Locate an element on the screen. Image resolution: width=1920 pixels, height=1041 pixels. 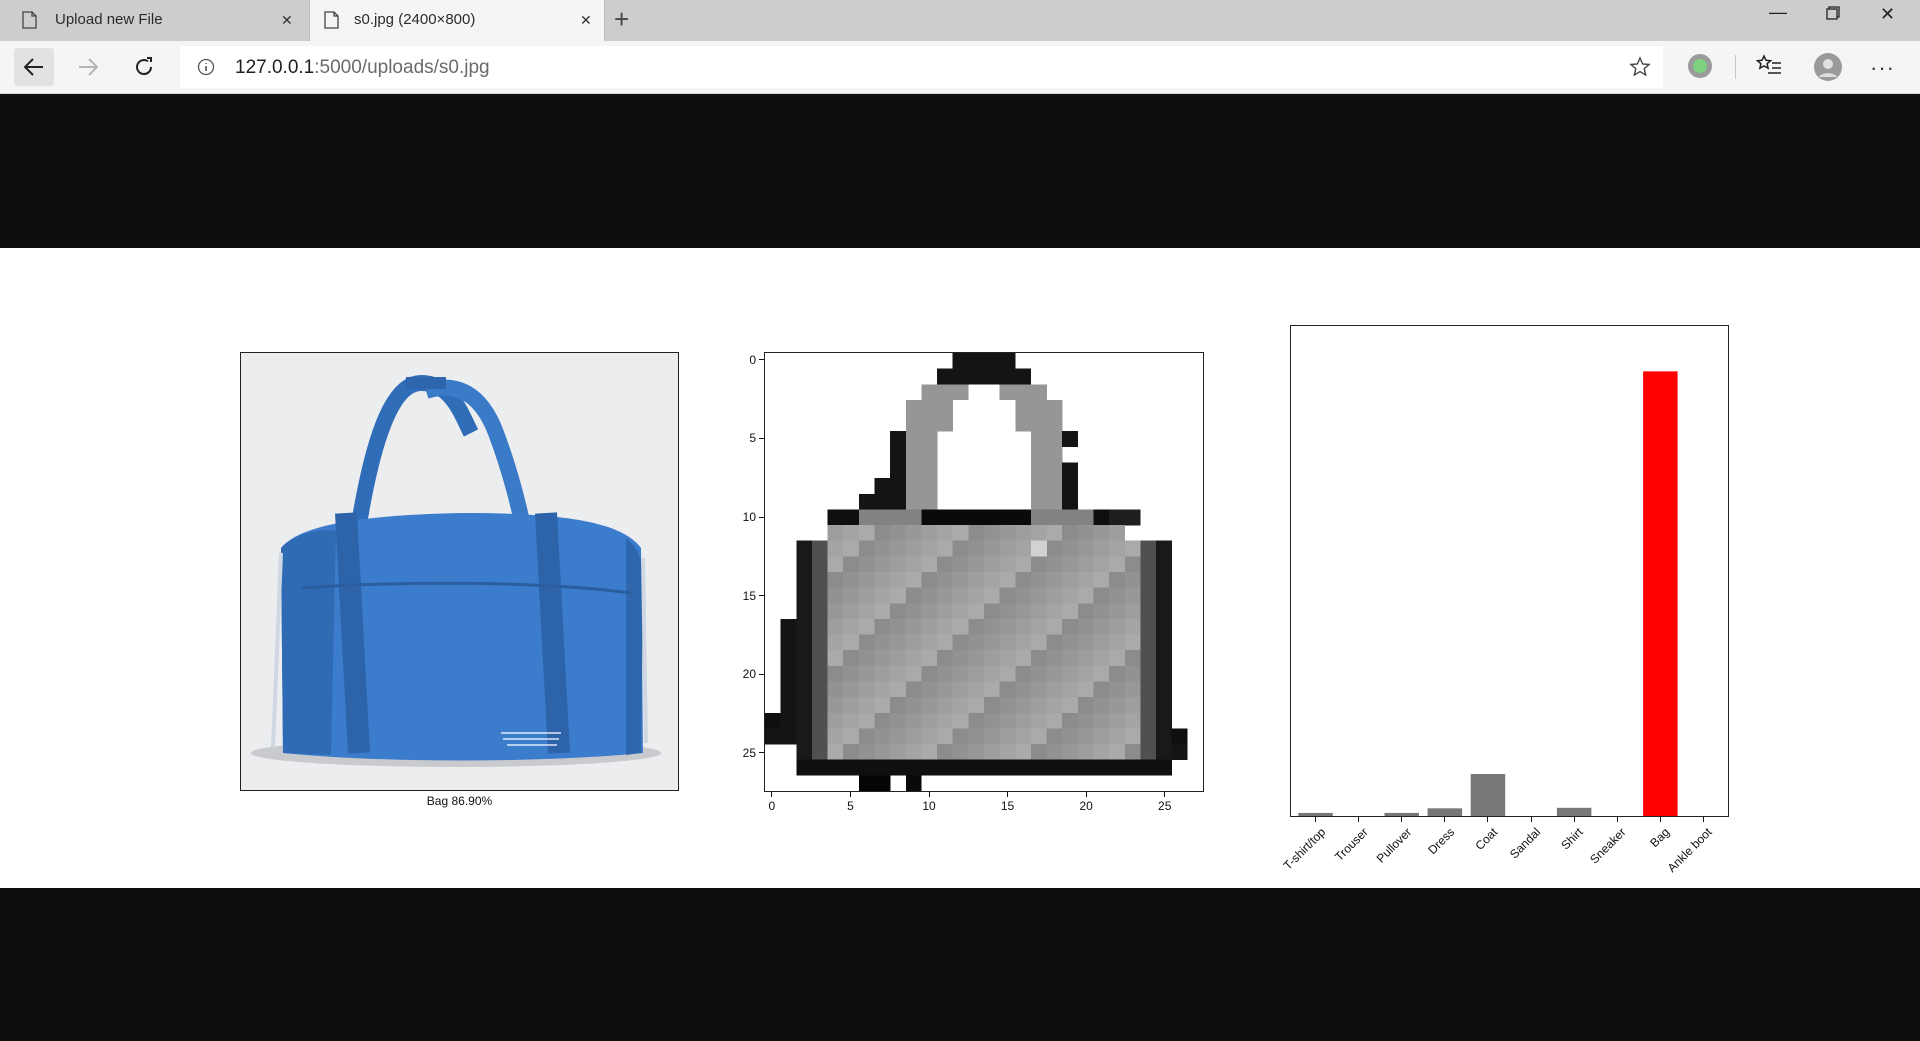
category-label: T-shirt/top is located at coordinates (1304, 849).